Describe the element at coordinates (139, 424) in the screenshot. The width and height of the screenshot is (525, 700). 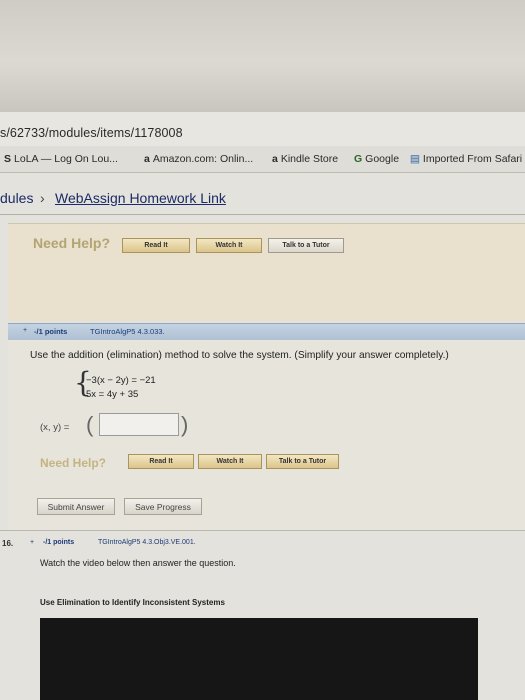
I see `answer-input` at that location.